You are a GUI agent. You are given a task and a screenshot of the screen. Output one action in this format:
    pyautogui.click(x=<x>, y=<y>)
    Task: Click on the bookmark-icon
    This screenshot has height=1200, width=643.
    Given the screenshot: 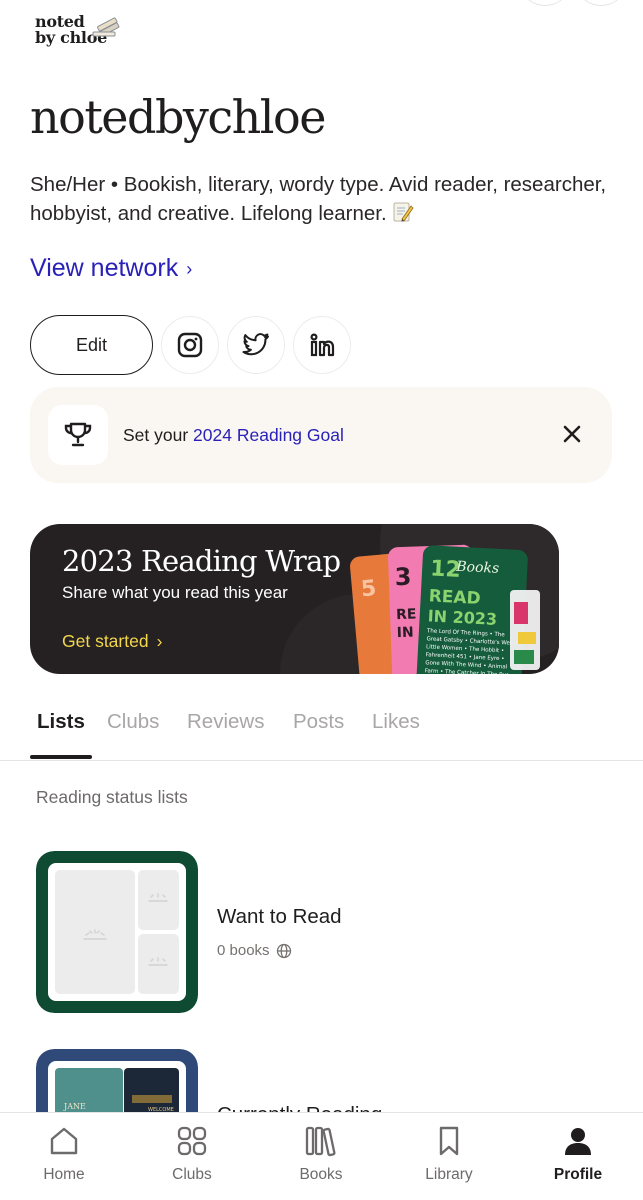 What is the action you would take?
    pyautogui.click(x=449, y=1141)
    